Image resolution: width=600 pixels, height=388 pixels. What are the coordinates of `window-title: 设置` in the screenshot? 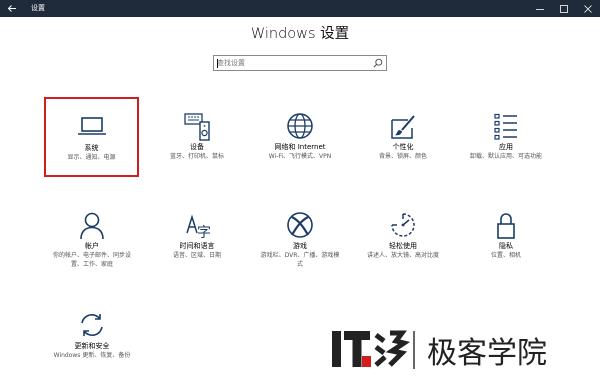 It's located at (38, 8).